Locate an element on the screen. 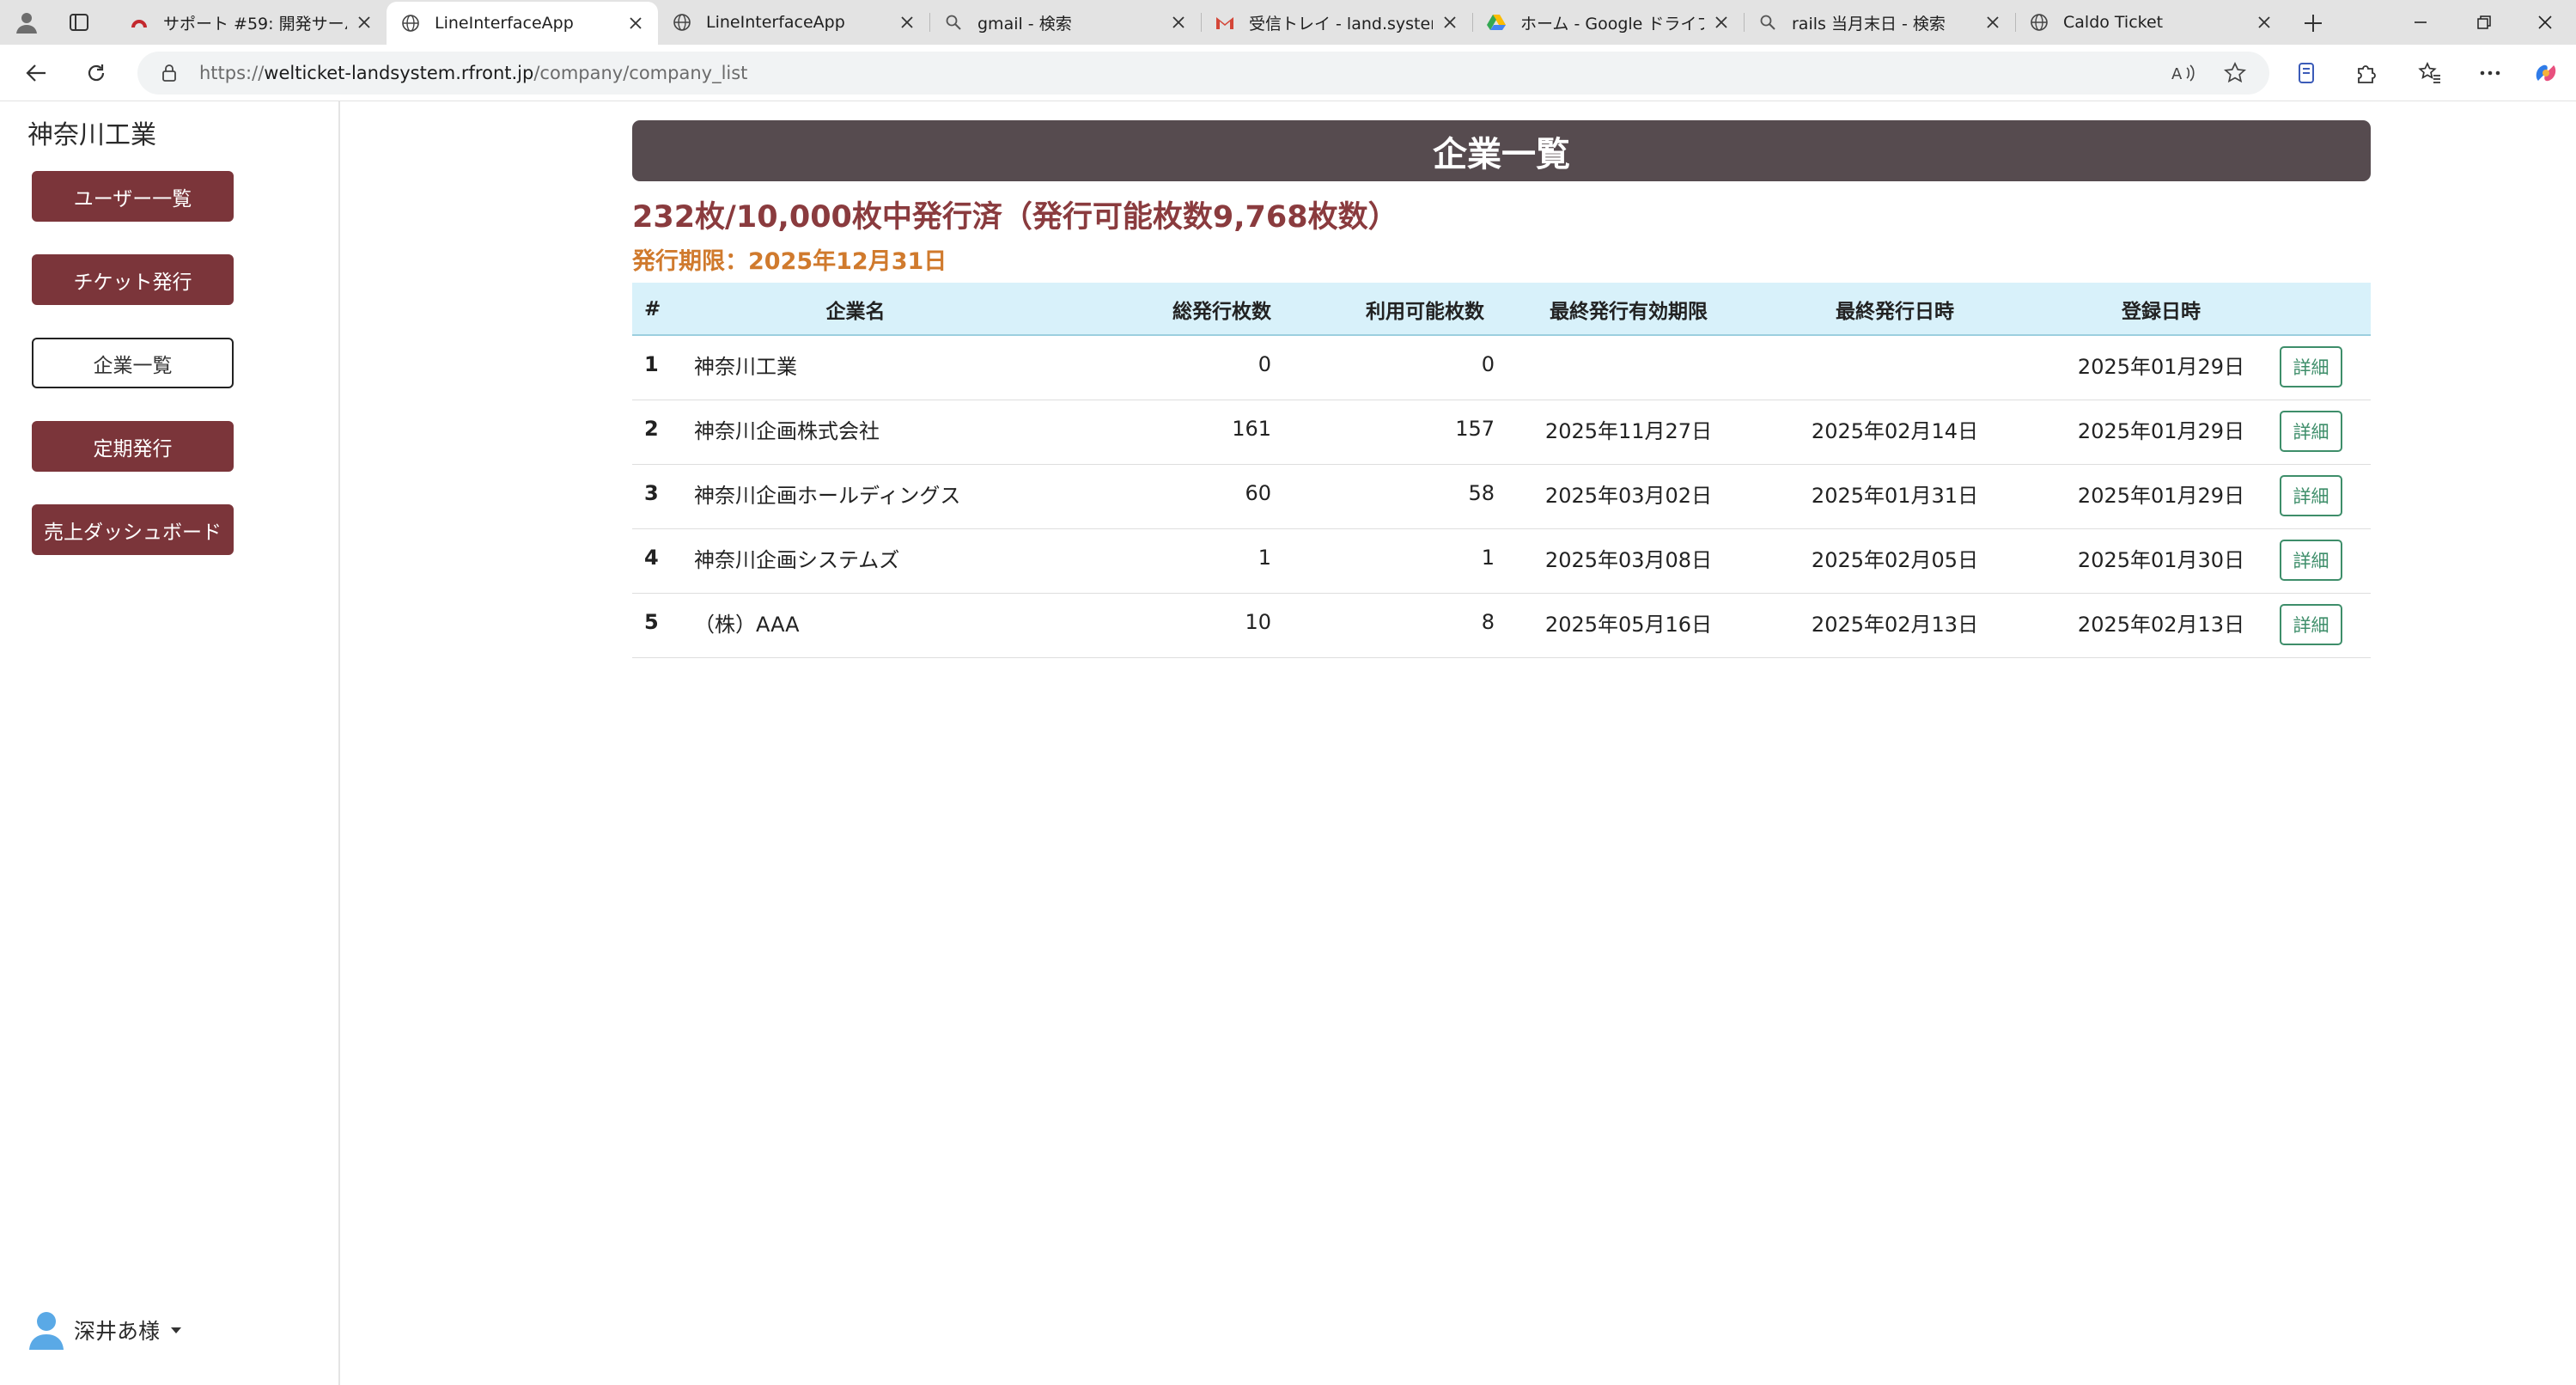  url-scheme: https:// is located at coordinates (232, 73).